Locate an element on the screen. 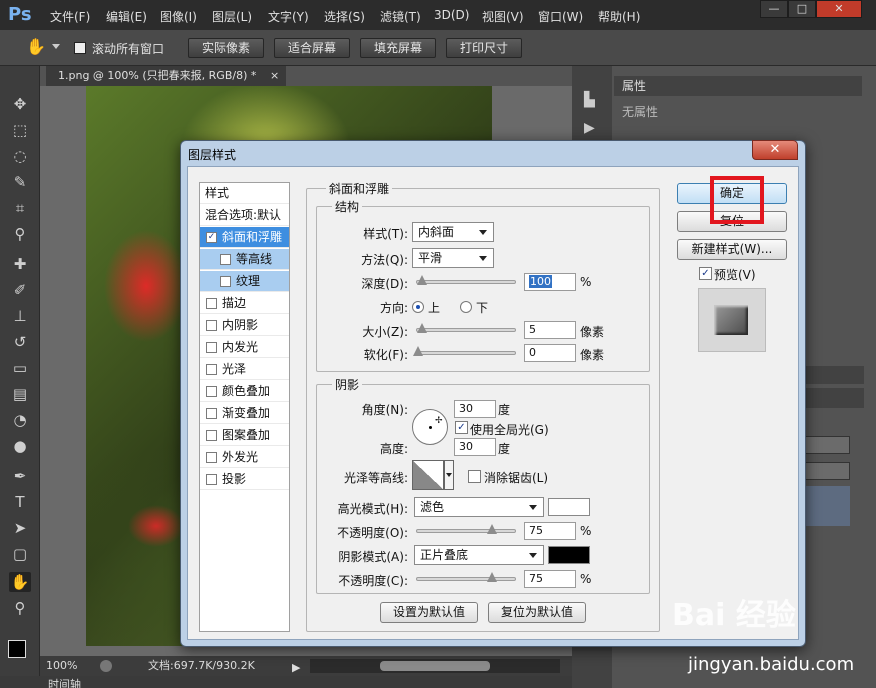  highlight-mode-select: 滤色 is located at coordinates (479, 507).